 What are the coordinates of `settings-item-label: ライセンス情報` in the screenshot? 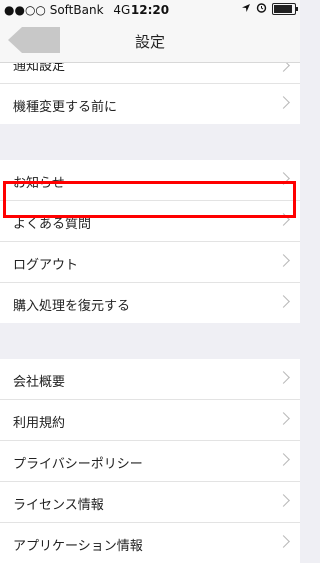 It's located at (58, 505).